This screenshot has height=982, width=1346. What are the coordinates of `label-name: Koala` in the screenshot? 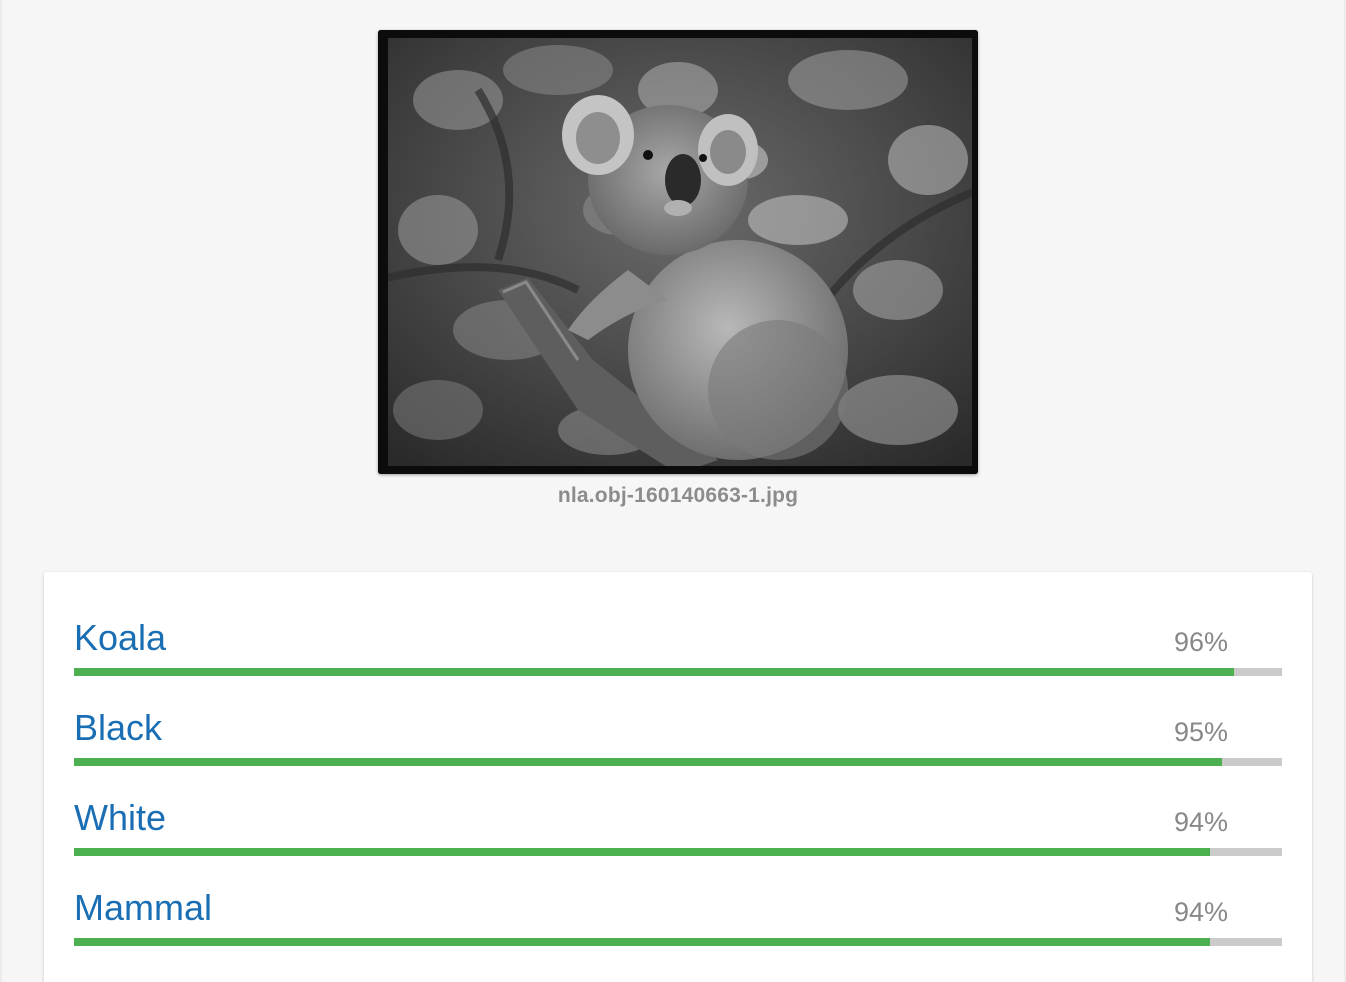 It's located at (120, 638).